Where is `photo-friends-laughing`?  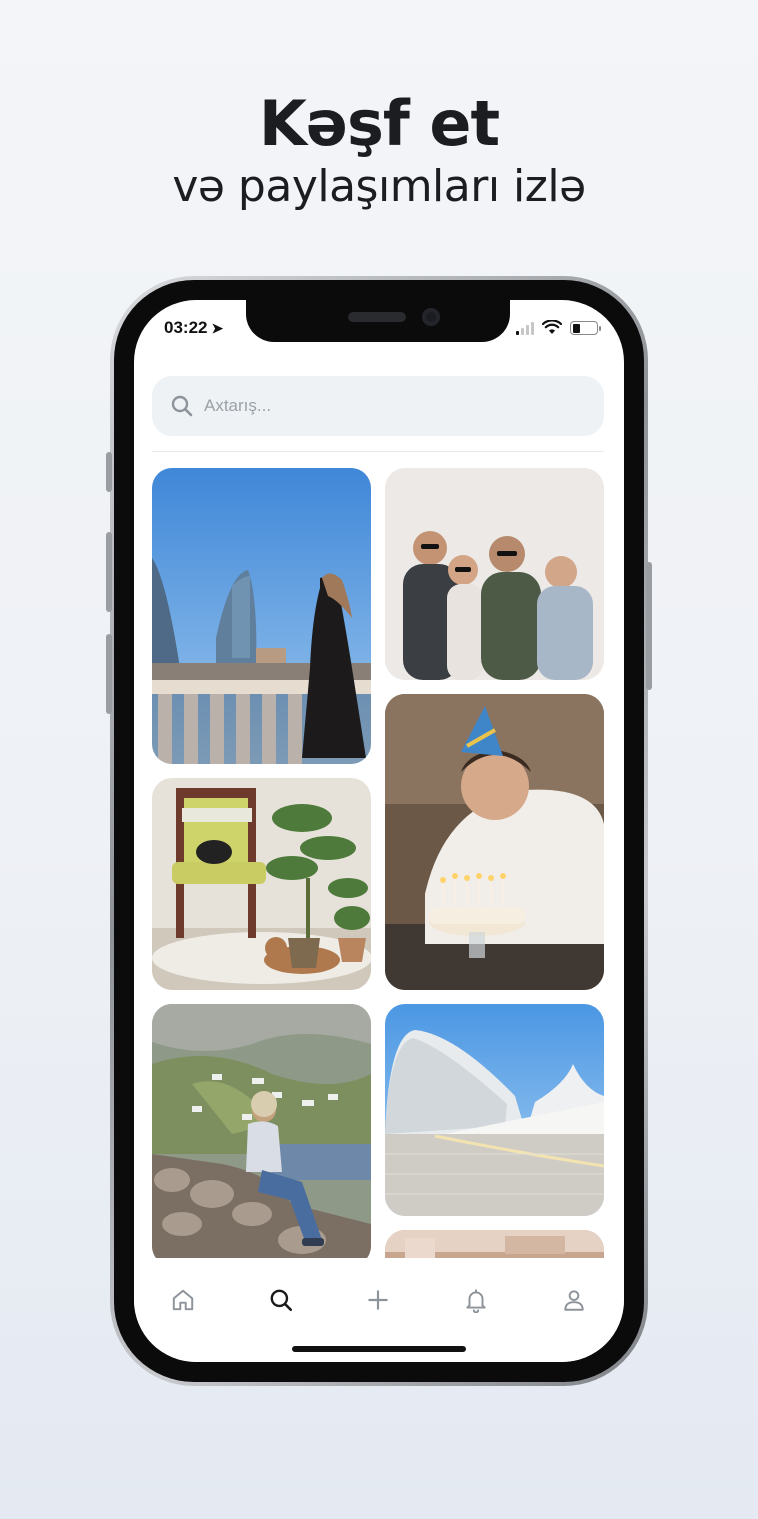
photo-friends-laughing is located at coordinates (494, 574).